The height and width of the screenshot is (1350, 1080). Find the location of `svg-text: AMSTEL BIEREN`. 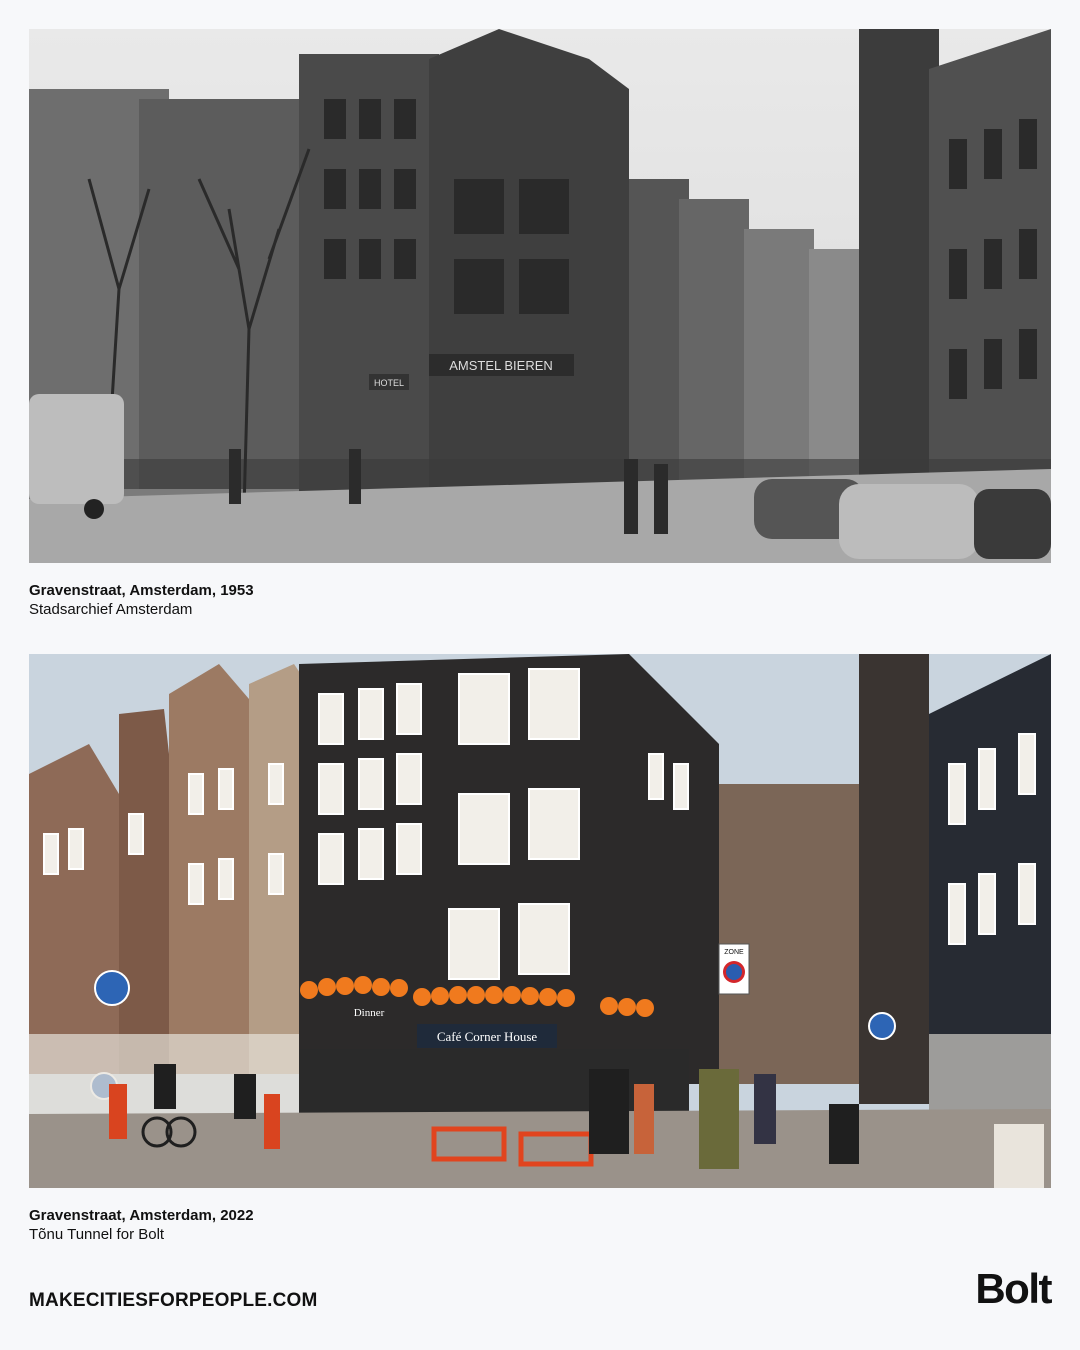

svg-text: AMSTEL BIEREN is located at coordinates (501, 365).